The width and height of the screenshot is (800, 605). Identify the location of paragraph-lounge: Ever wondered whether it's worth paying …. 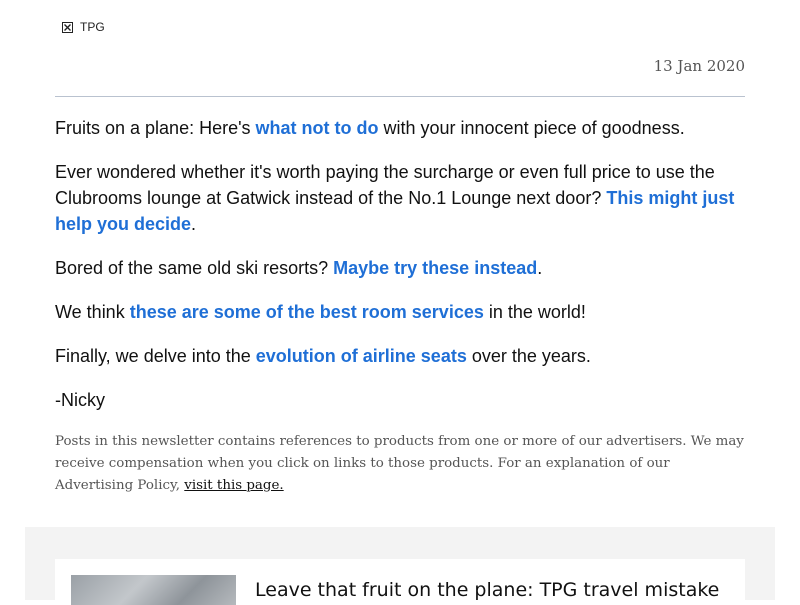
(395, 198).